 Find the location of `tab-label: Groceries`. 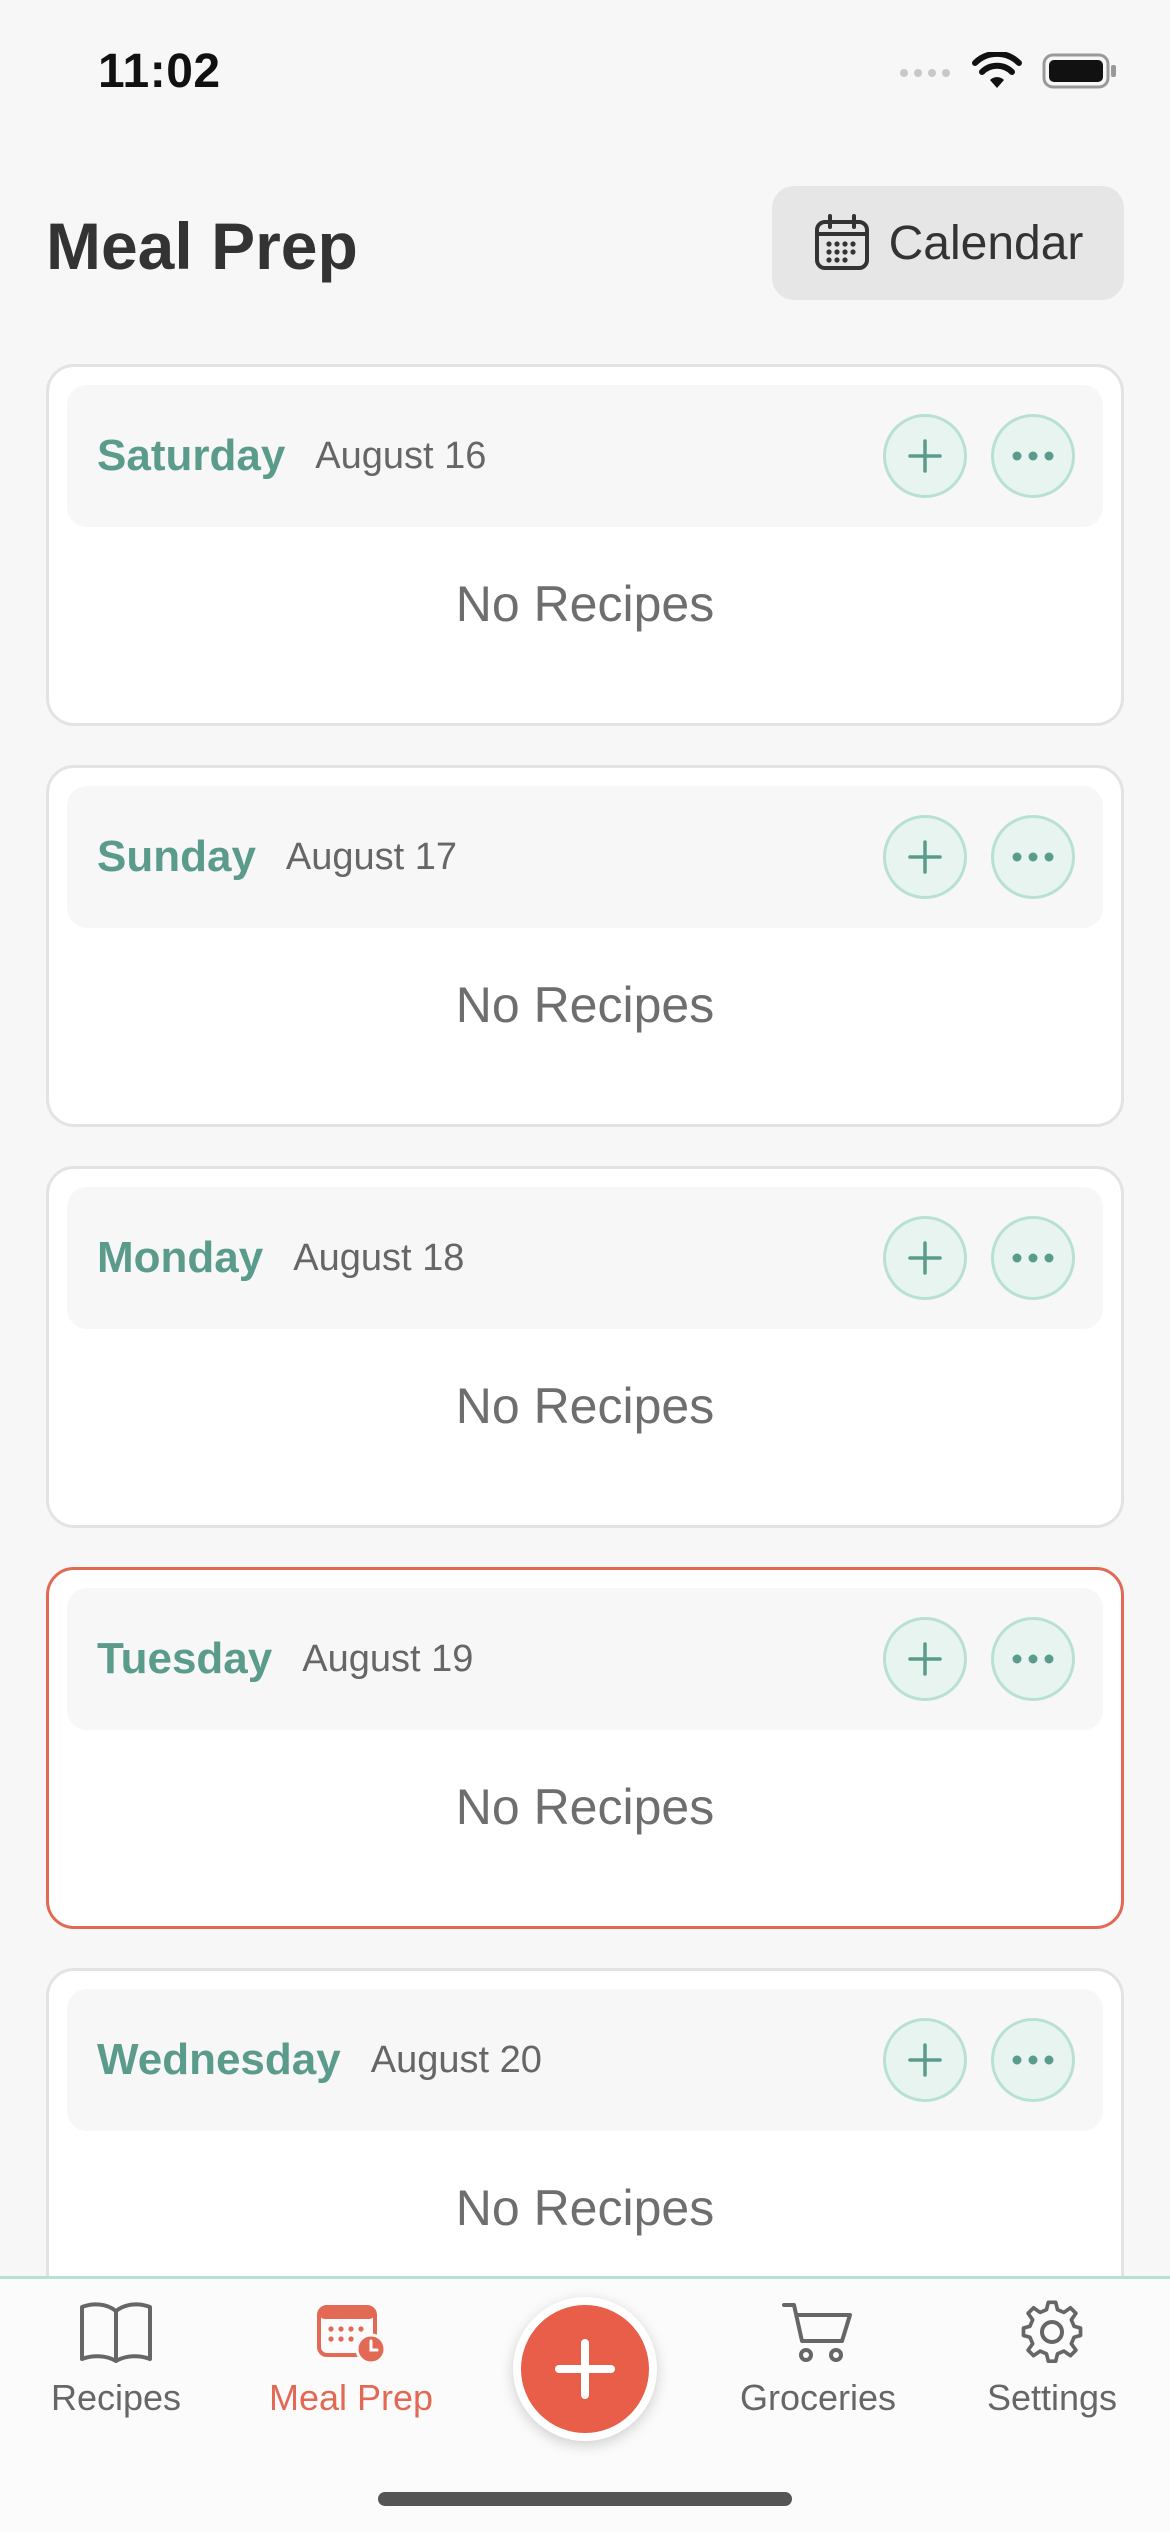

tab-label: Groceries is located at coordinates (818, 2397).